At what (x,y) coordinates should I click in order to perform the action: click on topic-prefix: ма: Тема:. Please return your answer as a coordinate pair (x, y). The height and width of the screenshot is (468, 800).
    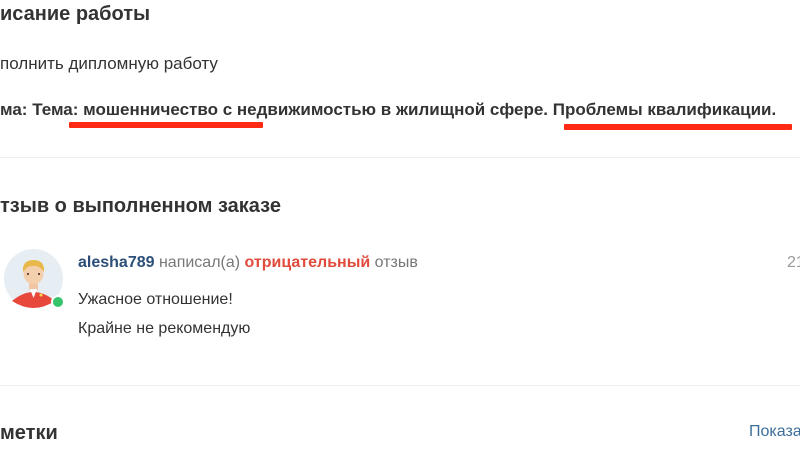
    Looking at the image, I should click on (42, 109).